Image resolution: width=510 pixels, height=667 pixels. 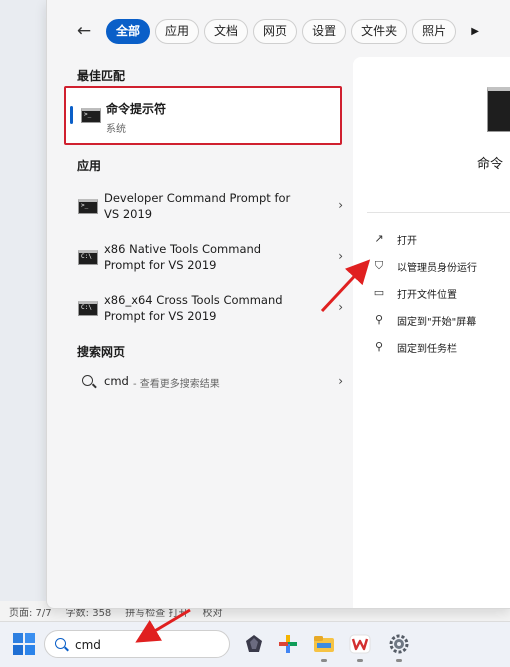 What do you see at coordinates (324, 31) in the screenshot?
I see `tab-settings: 设置` at bounding box center [324, 31].